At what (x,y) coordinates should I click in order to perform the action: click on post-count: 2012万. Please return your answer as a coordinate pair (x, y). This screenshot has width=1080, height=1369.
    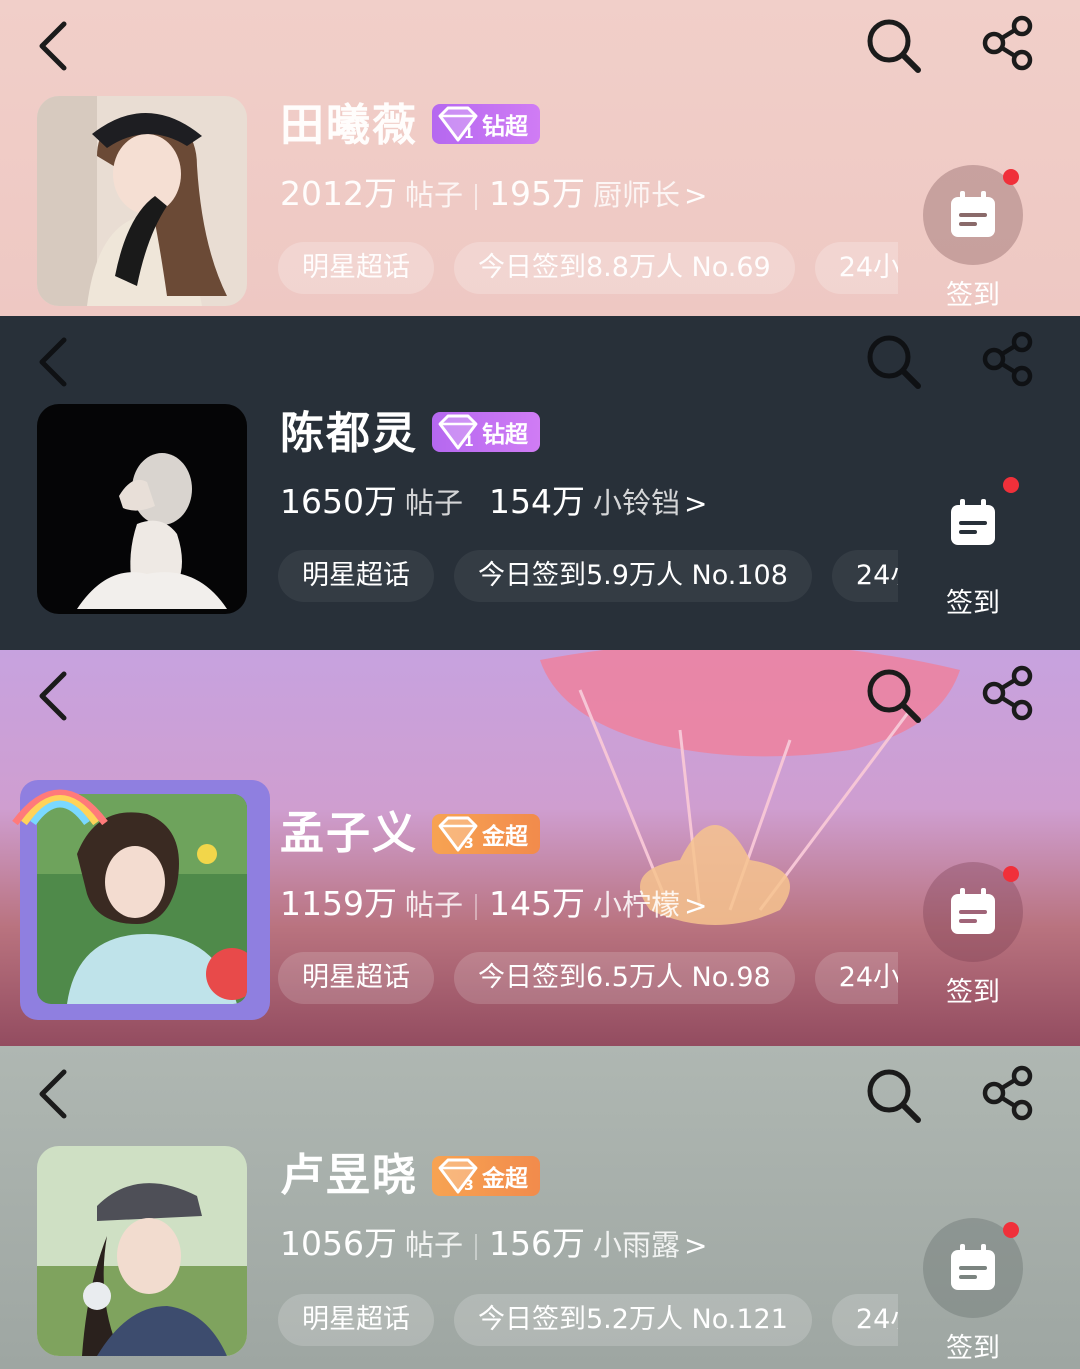
    Looking at the image, I should click on (338, 193).